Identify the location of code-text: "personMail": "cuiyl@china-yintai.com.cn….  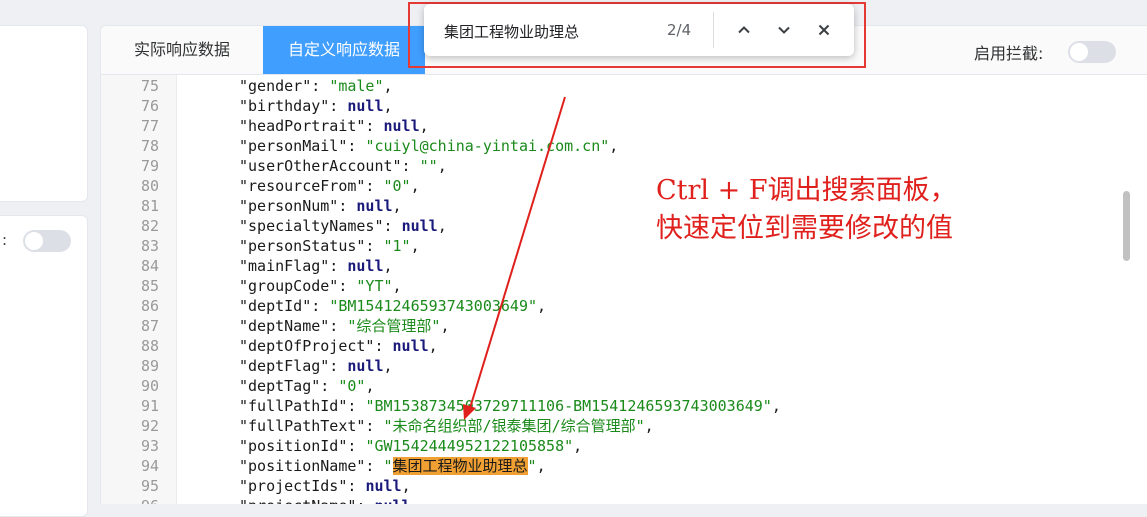
(428, 146).